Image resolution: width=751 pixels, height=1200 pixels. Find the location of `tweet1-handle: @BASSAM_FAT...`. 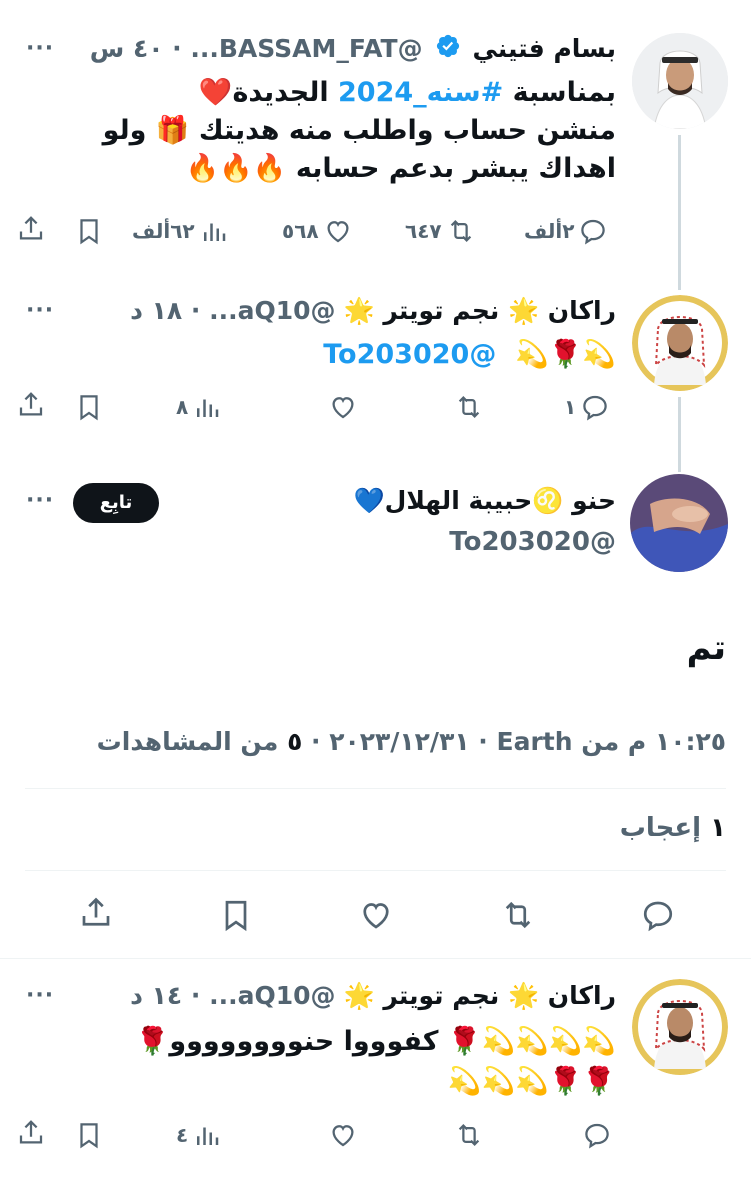

tweet1-handle: @BASSAM_FAT... is located at coordinates (306, 48).